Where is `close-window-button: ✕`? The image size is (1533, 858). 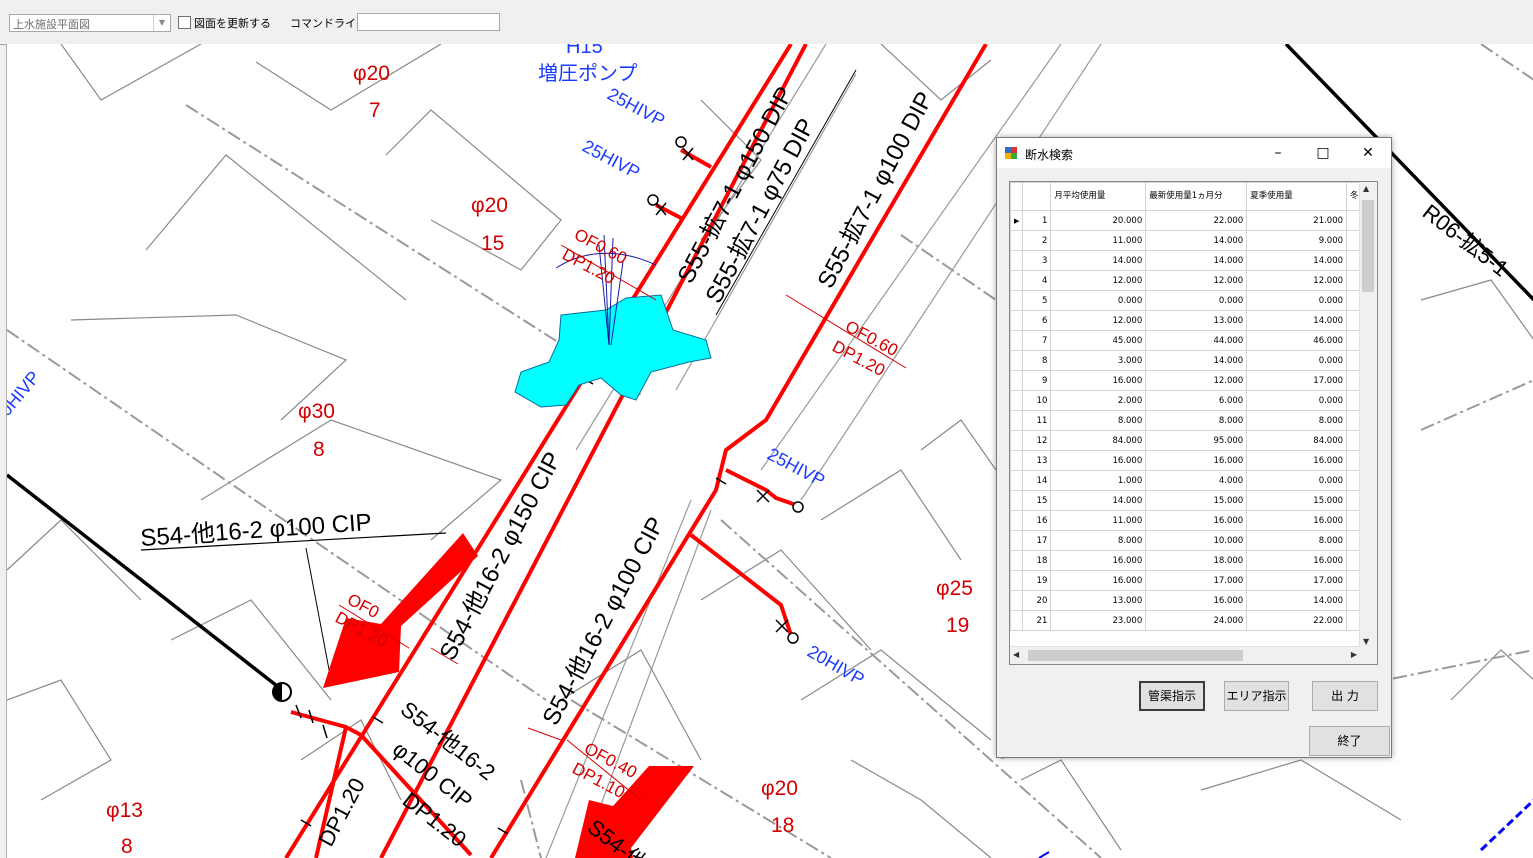
close-window-button: ✕ is located at coordinates (1368, 153).